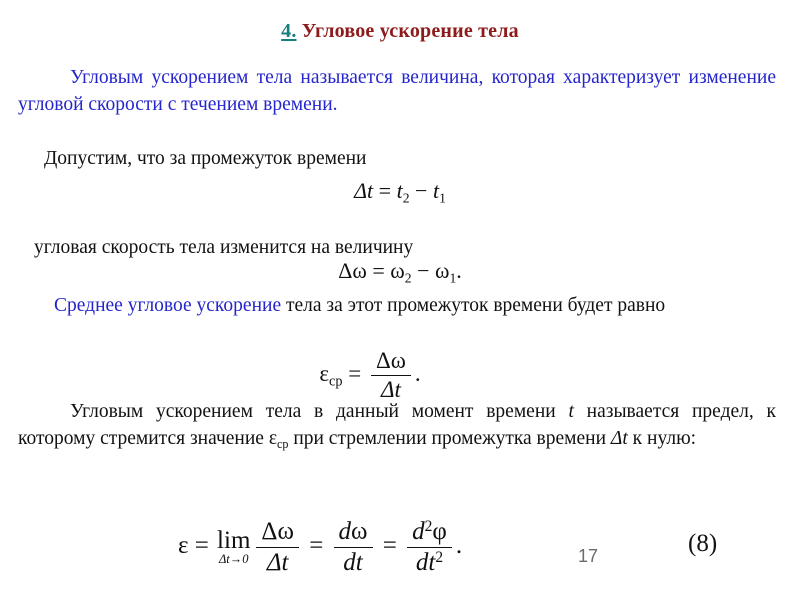 The height and width of the screenshot is (600, 800). I want to click on title-section-text: Угловое ускорение тела, so click(407, 31).